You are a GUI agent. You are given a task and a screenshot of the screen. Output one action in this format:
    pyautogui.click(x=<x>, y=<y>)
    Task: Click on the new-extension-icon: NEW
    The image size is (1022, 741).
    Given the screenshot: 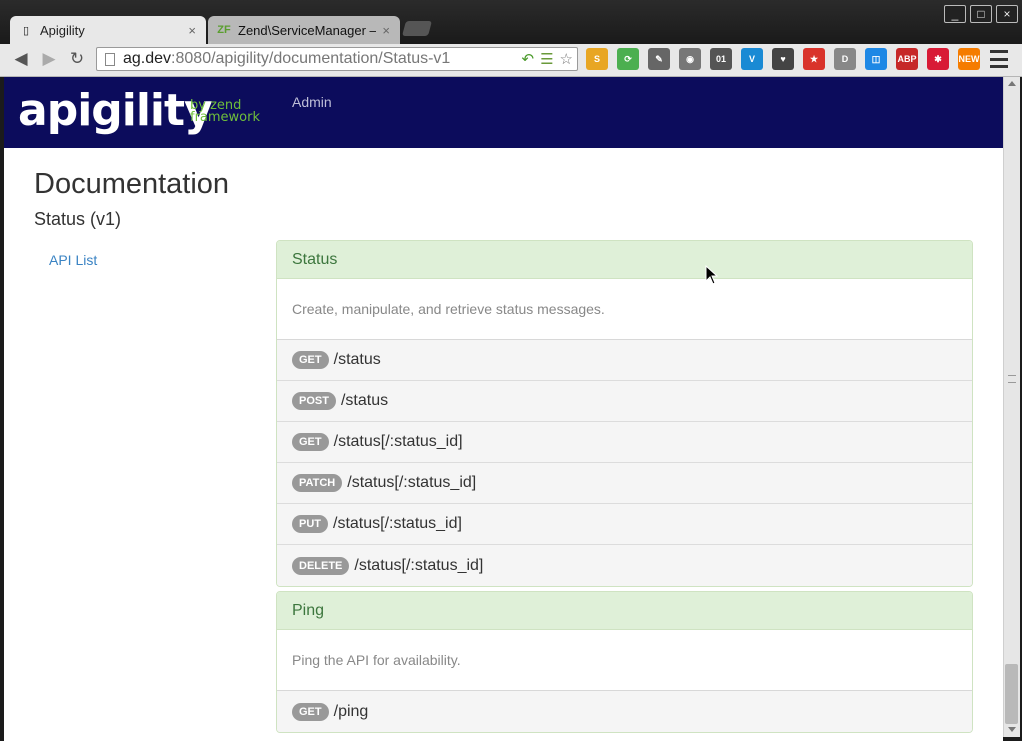 What is the action you would take?
    pyautogui.click(x=969, y=59)
    